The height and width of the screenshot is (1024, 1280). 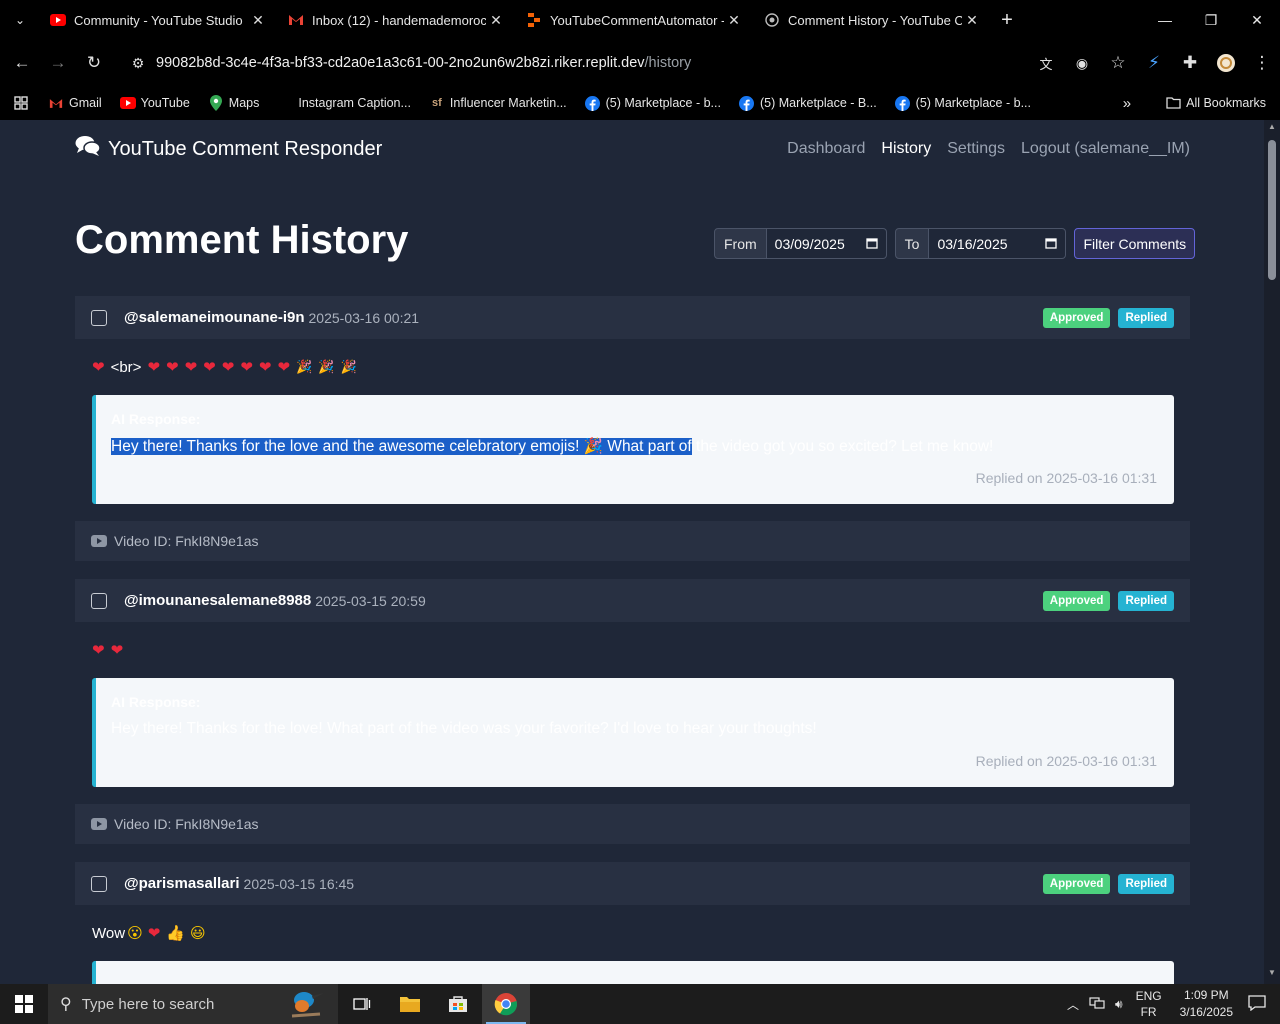 I want to click on eye-icon: ◉, so click(x=1082, y=63).